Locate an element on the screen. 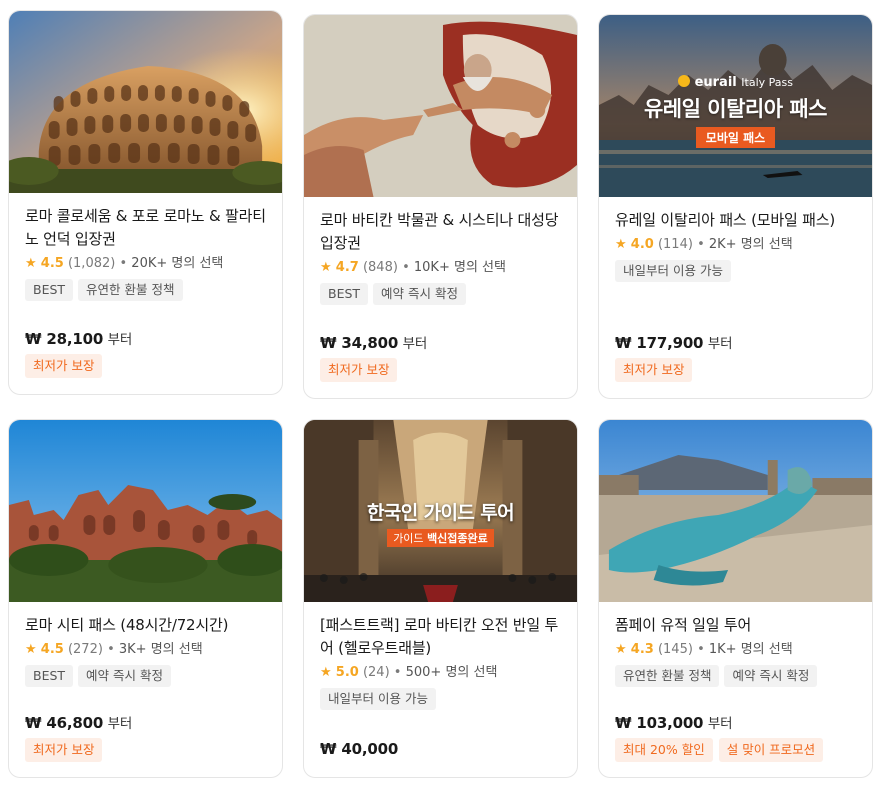 This screenshot has height=786, width=876. tag-list: BEST 유연한 환불 정책 is located at coordinates (145, 290).